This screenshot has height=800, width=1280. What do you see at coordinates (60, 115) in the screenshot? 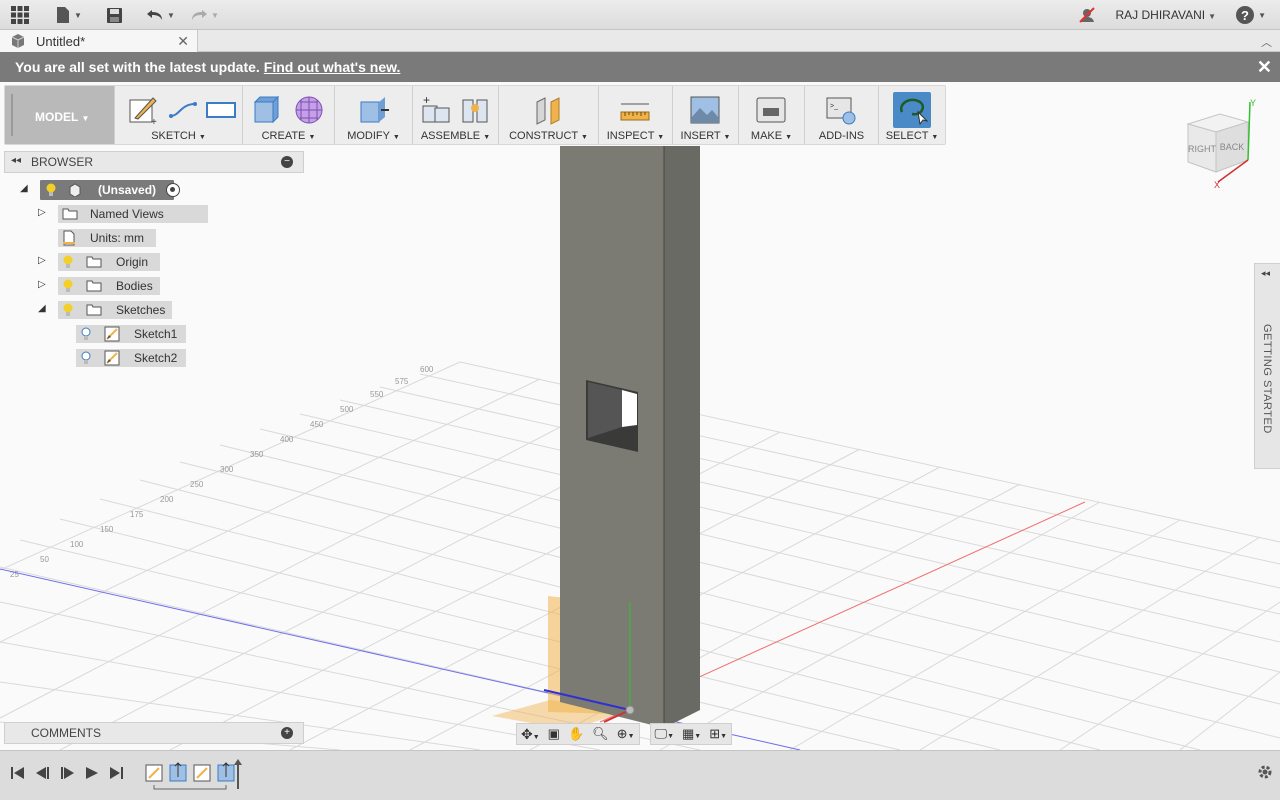
I see `workspace-switcher: MODEL ▼` at bounding box center [60, 115].